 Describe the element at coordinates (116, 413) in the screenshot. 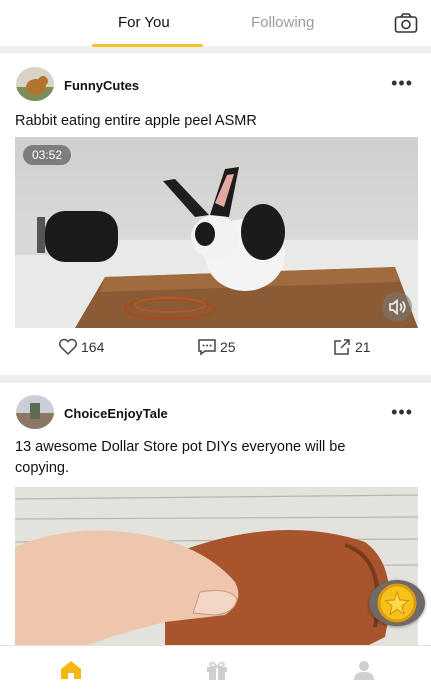

I see `username: ChoiceEnjoyTale` at that location.